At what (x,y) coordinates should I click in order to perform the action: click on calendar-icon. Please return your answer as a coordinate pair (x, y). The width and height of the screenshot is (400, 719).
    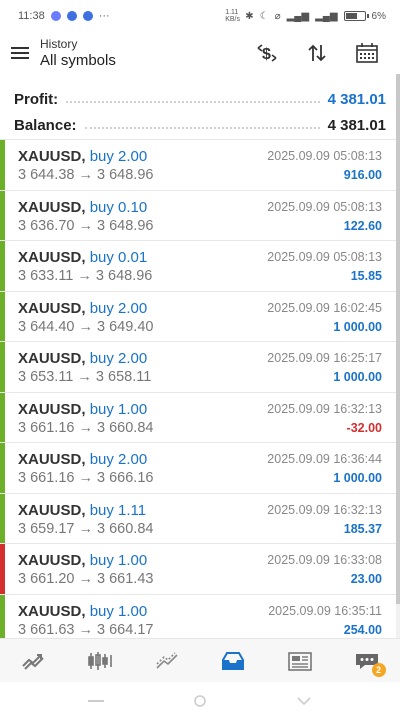
    Looking at the image, I should click on (367, 53).